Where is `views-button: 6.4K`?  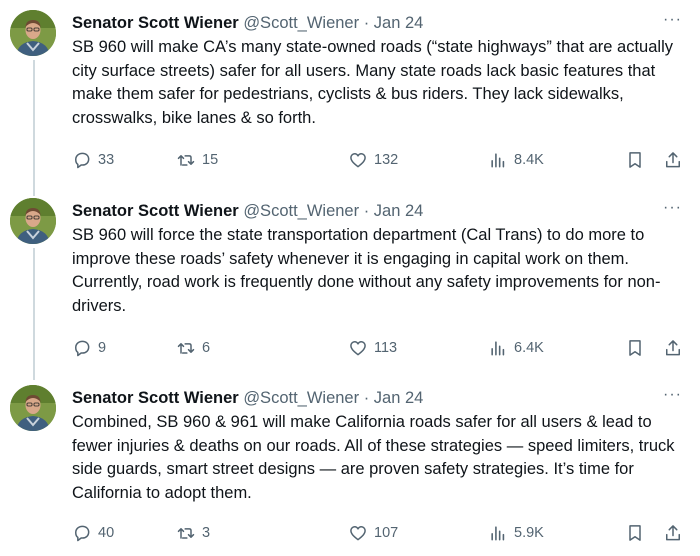
views-button: 6.4K is located at coordinates (516, 348).